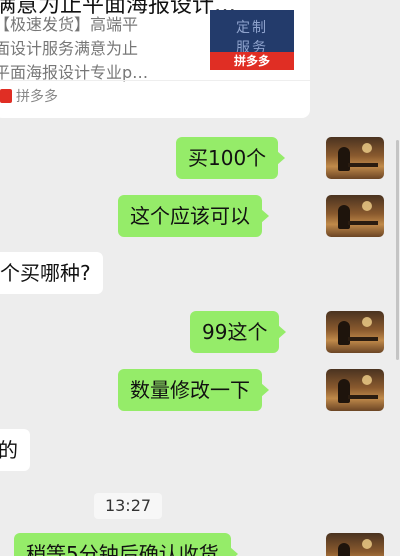 The height and width of the screenshot is (556, 400). I want to click on thumbnail-text: 定制, so click(252, 28).